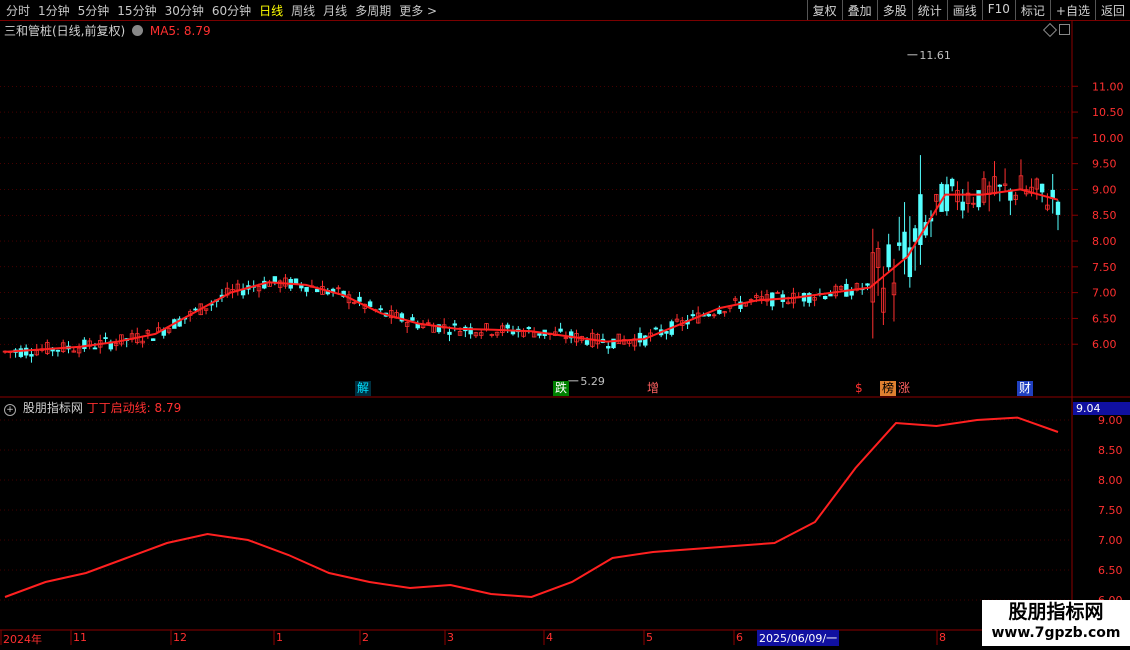 This screenshot has width=1130, height=650. Describe the element at coordinates (1110, 540) in the screenshot. I see `ind-tick-label-4: 7.00` at that location.